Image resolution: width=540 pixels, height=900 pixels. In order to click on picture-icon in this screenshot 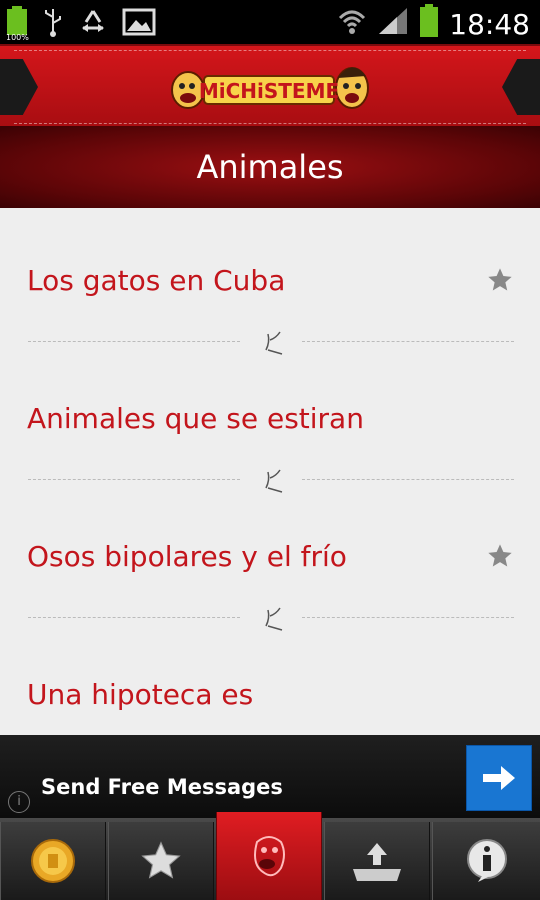, I will do `click(139, 24)`.